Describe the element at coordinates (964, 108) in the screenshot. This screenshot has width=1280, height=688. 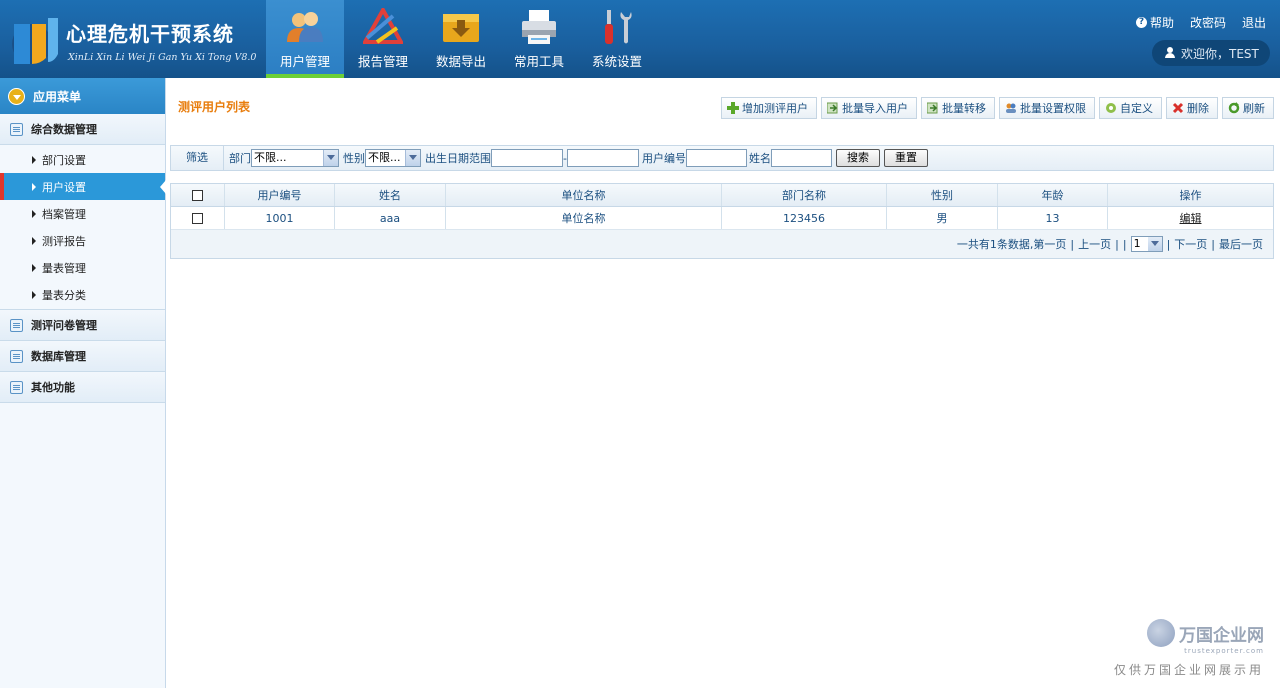
I see `button-label: 批量转移` at that location.